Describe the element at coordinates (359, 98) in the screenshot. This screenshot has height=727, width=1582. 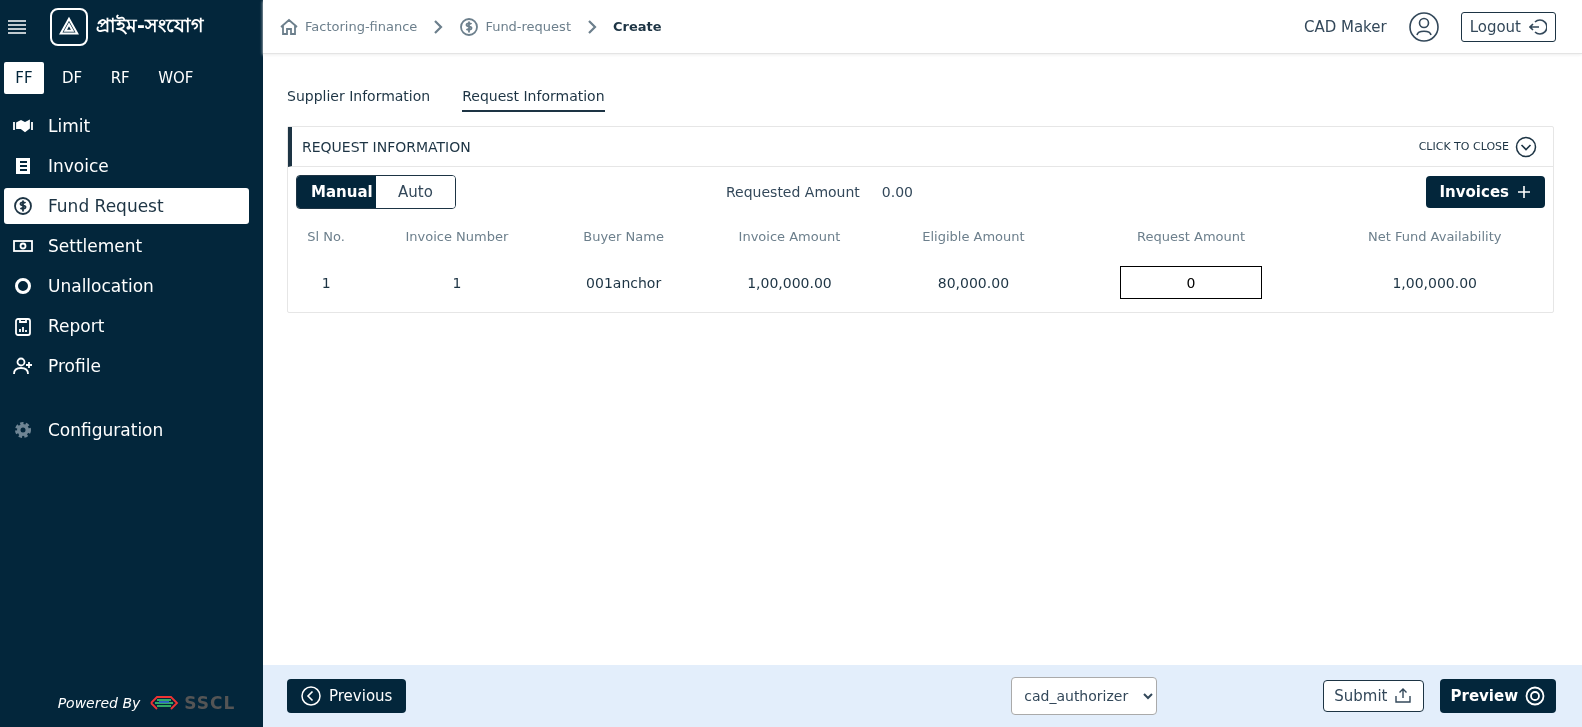
I see `tab: Supplier Information` at that location.